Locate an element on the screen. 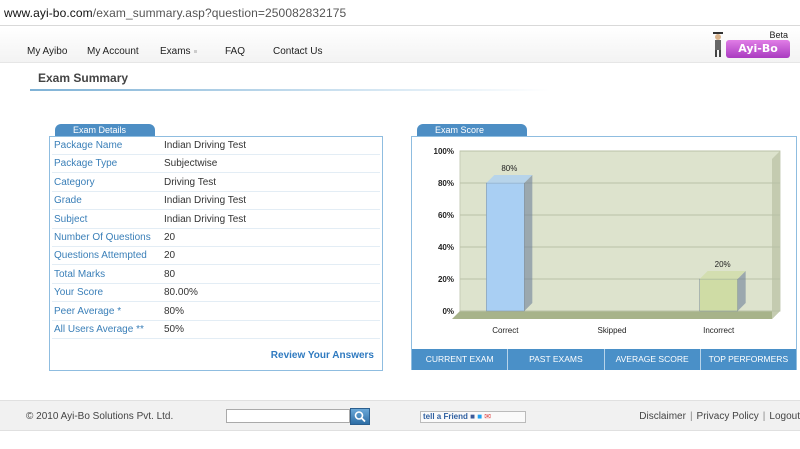 Image resolution: width=800 pixels, height=449 pixels. y-tick-label: 80% is located at coordinates (446, 183).